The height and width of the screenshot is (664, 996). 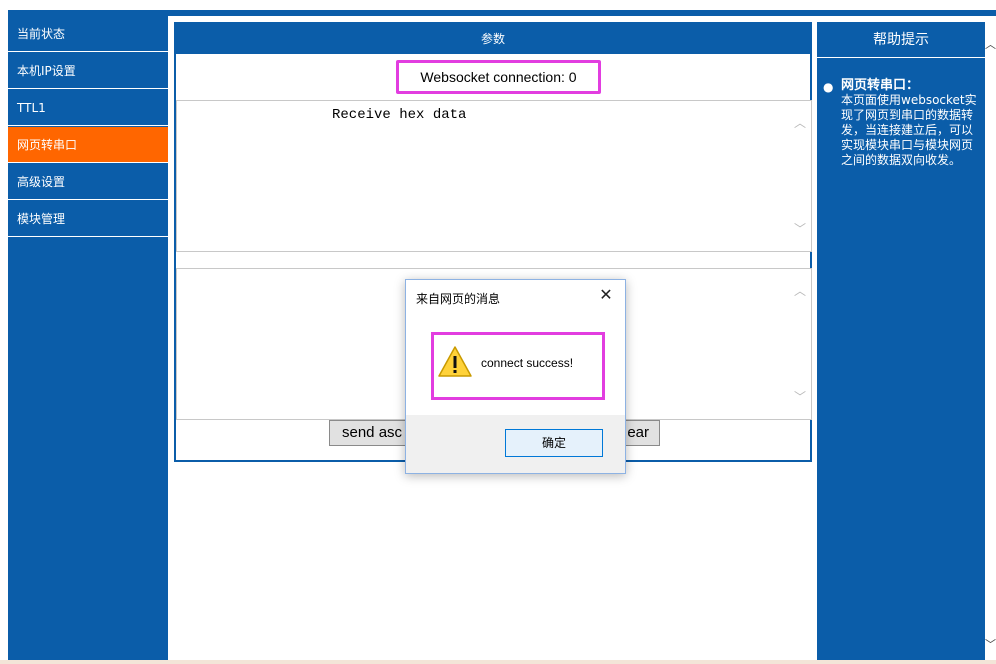 I want to click on panel-title: 参数, so click(x=493, y=39).